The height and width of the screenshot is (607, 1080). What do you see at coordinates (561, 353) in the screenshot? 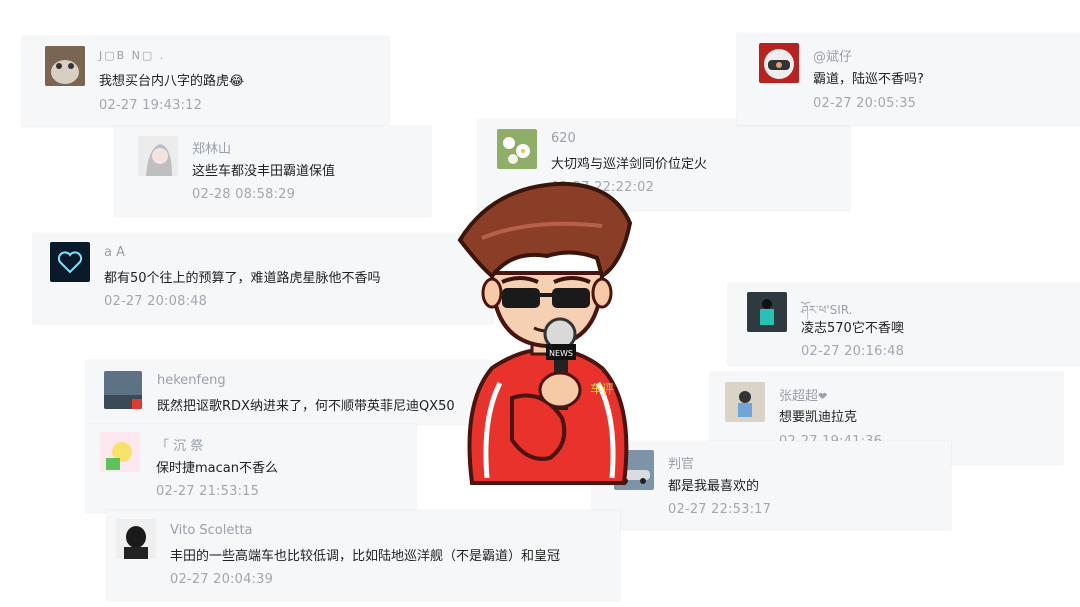
I see `mic-label: NEWS` at bounding box center [561, 353].